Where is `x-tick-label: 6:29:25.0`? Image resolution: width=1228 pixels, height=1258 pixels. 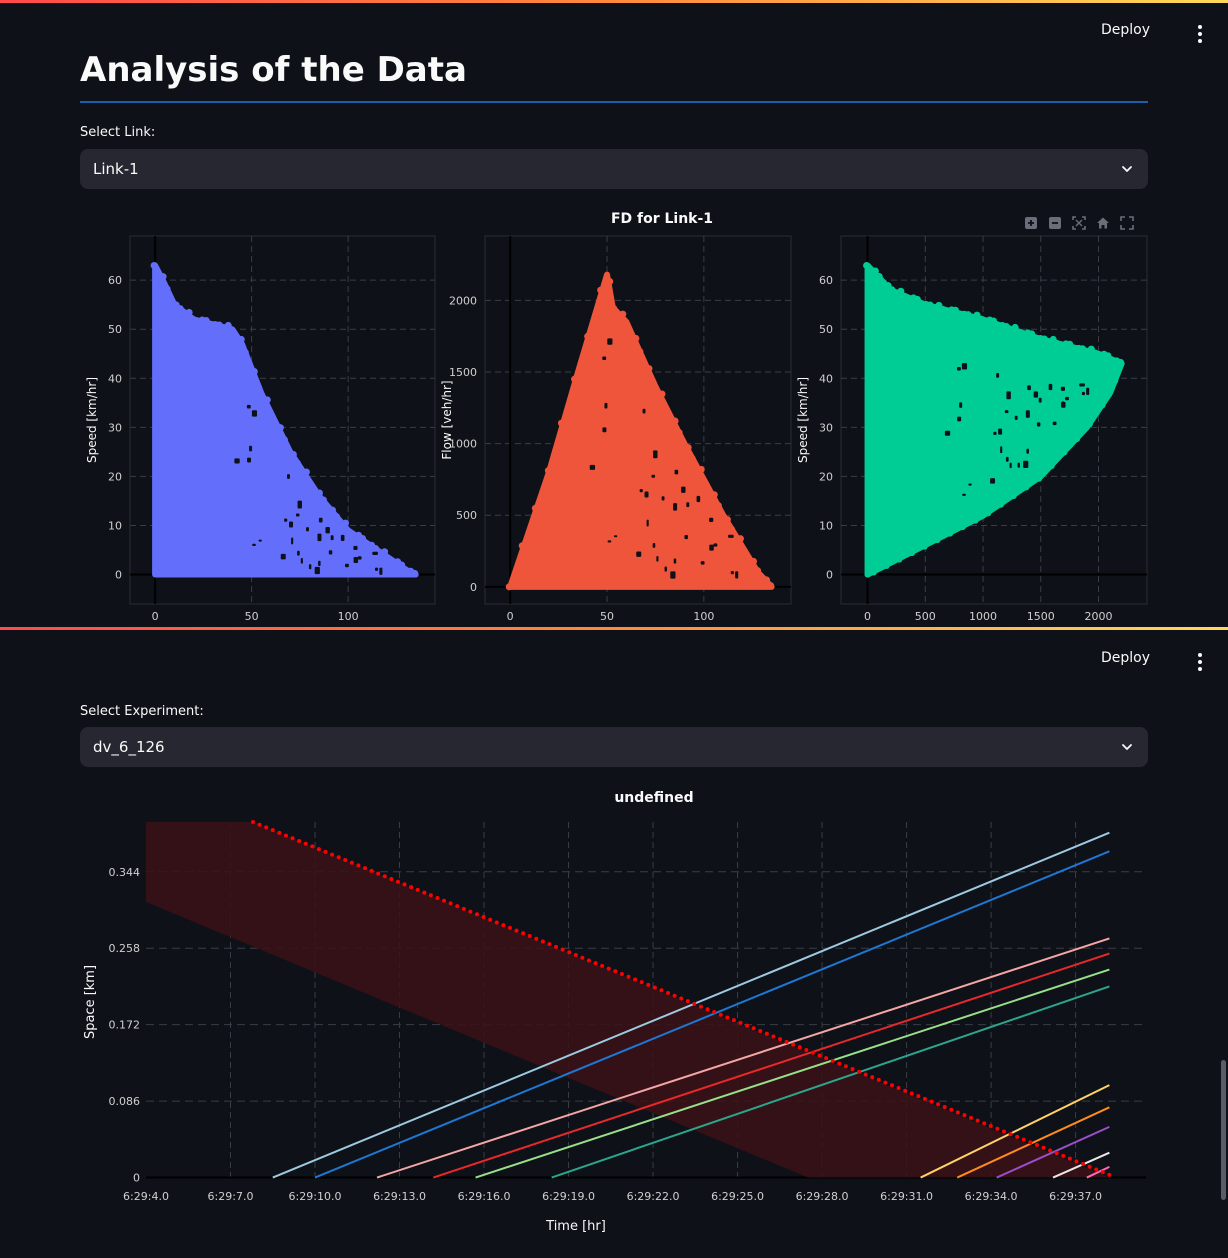 x-tick-label: 6:29:25.0 is located at coordinates (737, 1196).